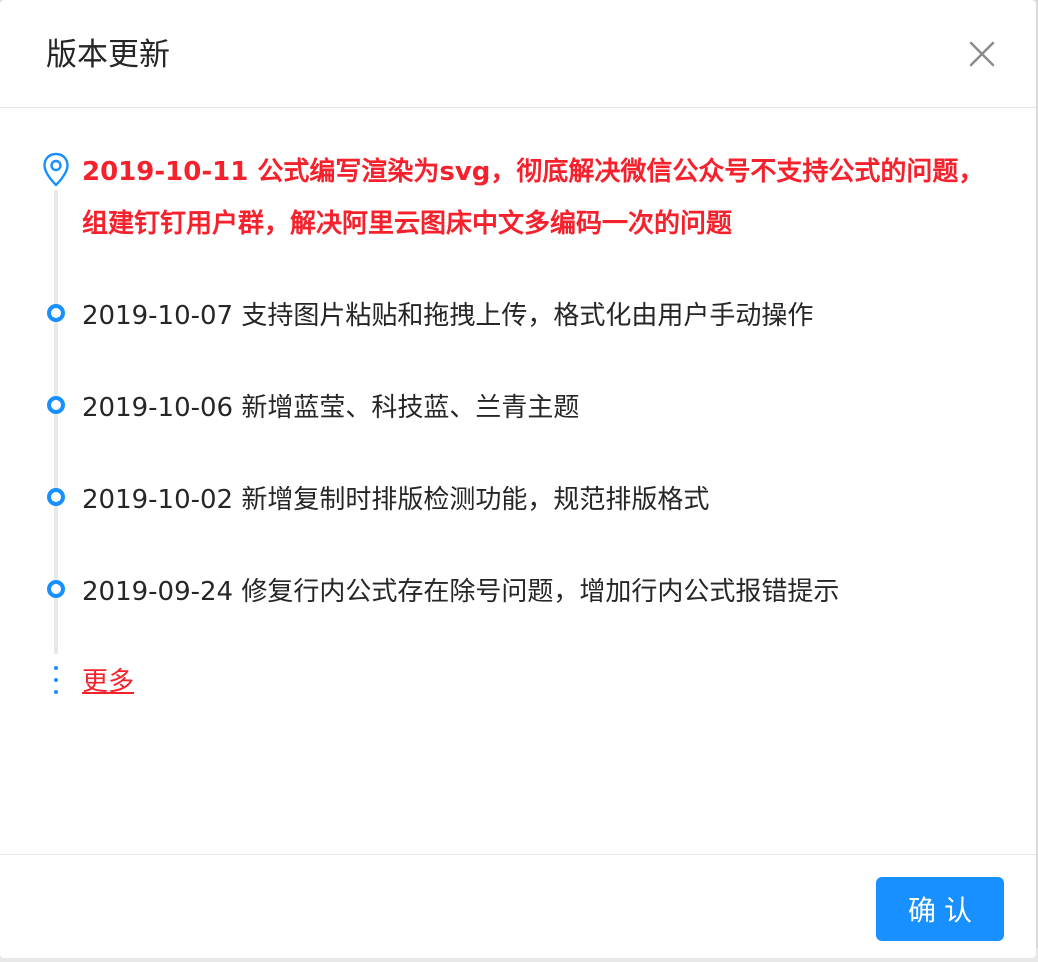 This screenshot has width=1038, height=962. Describe the element at coordinates (108, 682) in the screenshot. I see `more-link: 更多` at that location.